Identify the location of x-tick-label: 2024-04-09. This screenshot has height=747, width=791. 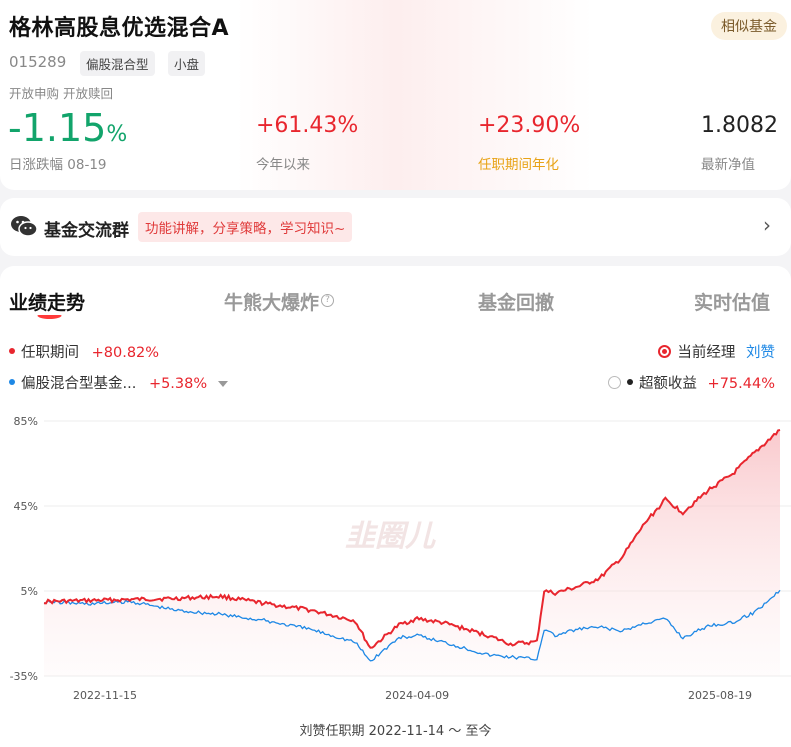
(417, 695).